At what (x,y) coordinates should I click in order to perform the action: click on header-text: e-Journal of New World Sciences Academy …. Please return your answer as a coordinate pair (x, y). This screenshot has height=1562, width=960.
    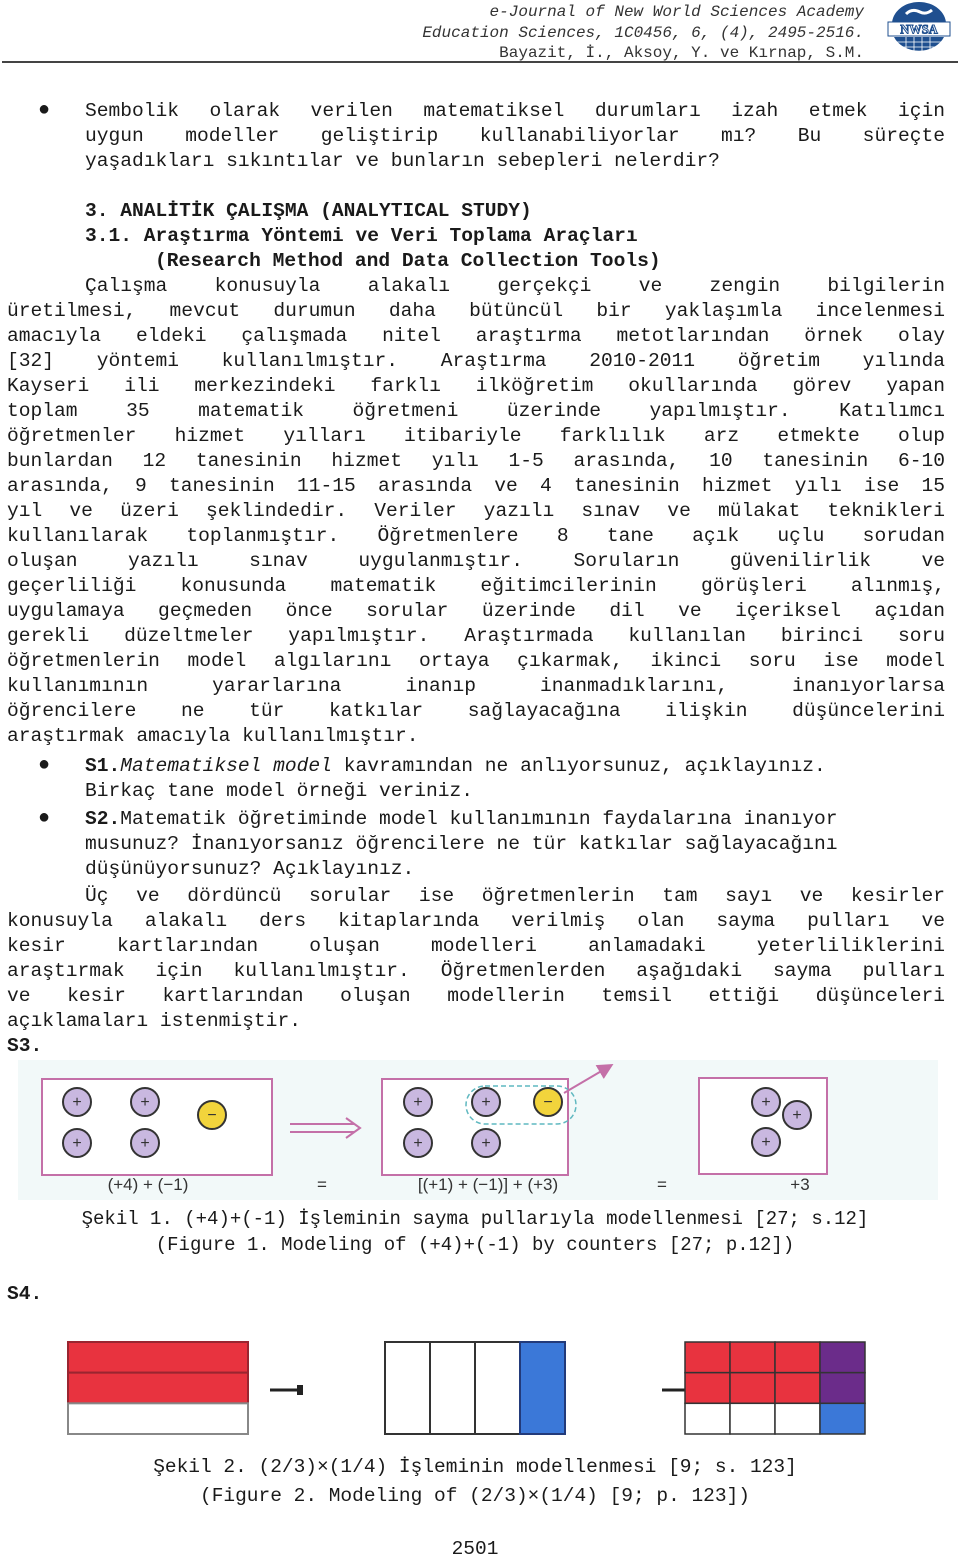
    Looking at the image, I should click on (643, 33).